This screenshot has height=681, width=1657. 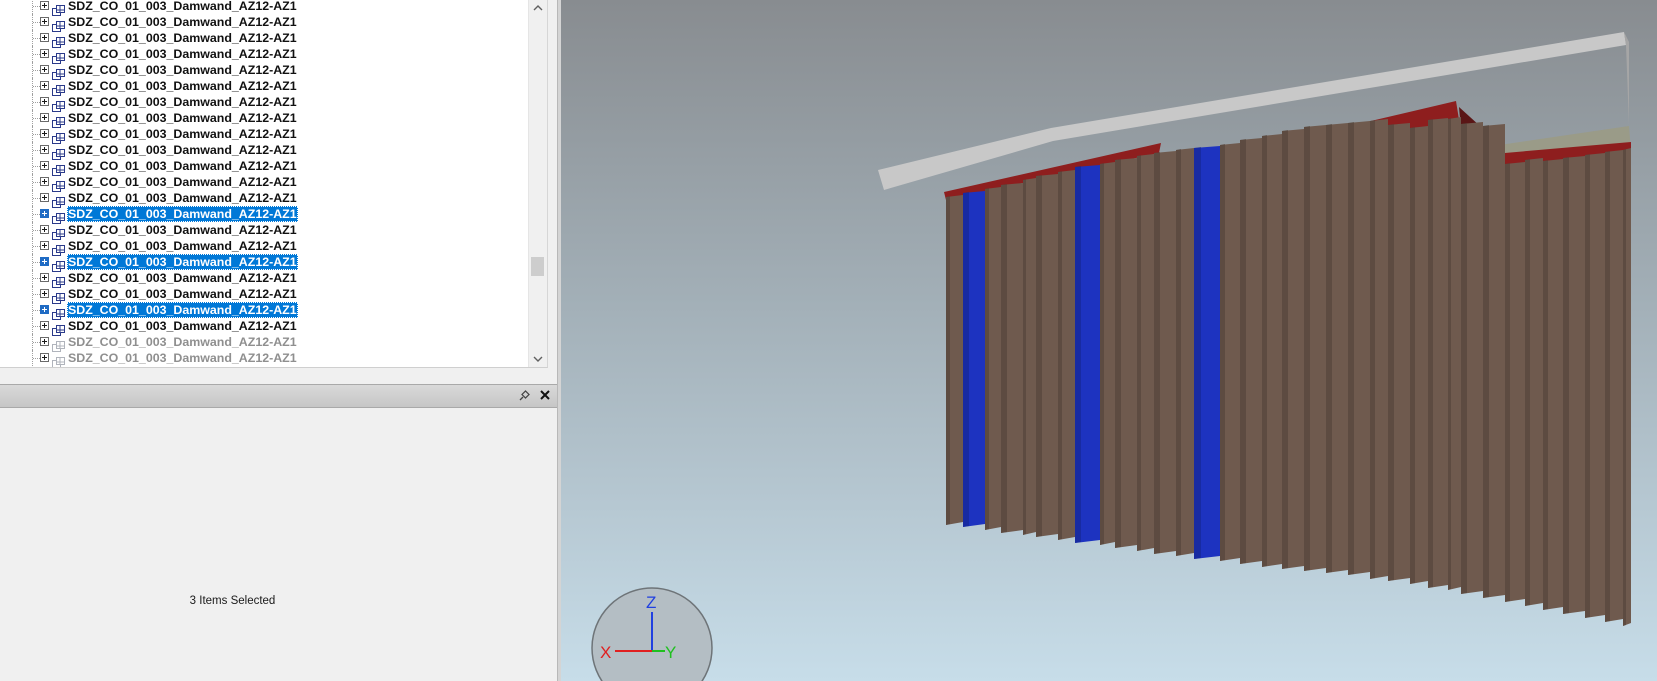 I want to click on scroll-up-arrow-icon, so click(x=538, y=8).